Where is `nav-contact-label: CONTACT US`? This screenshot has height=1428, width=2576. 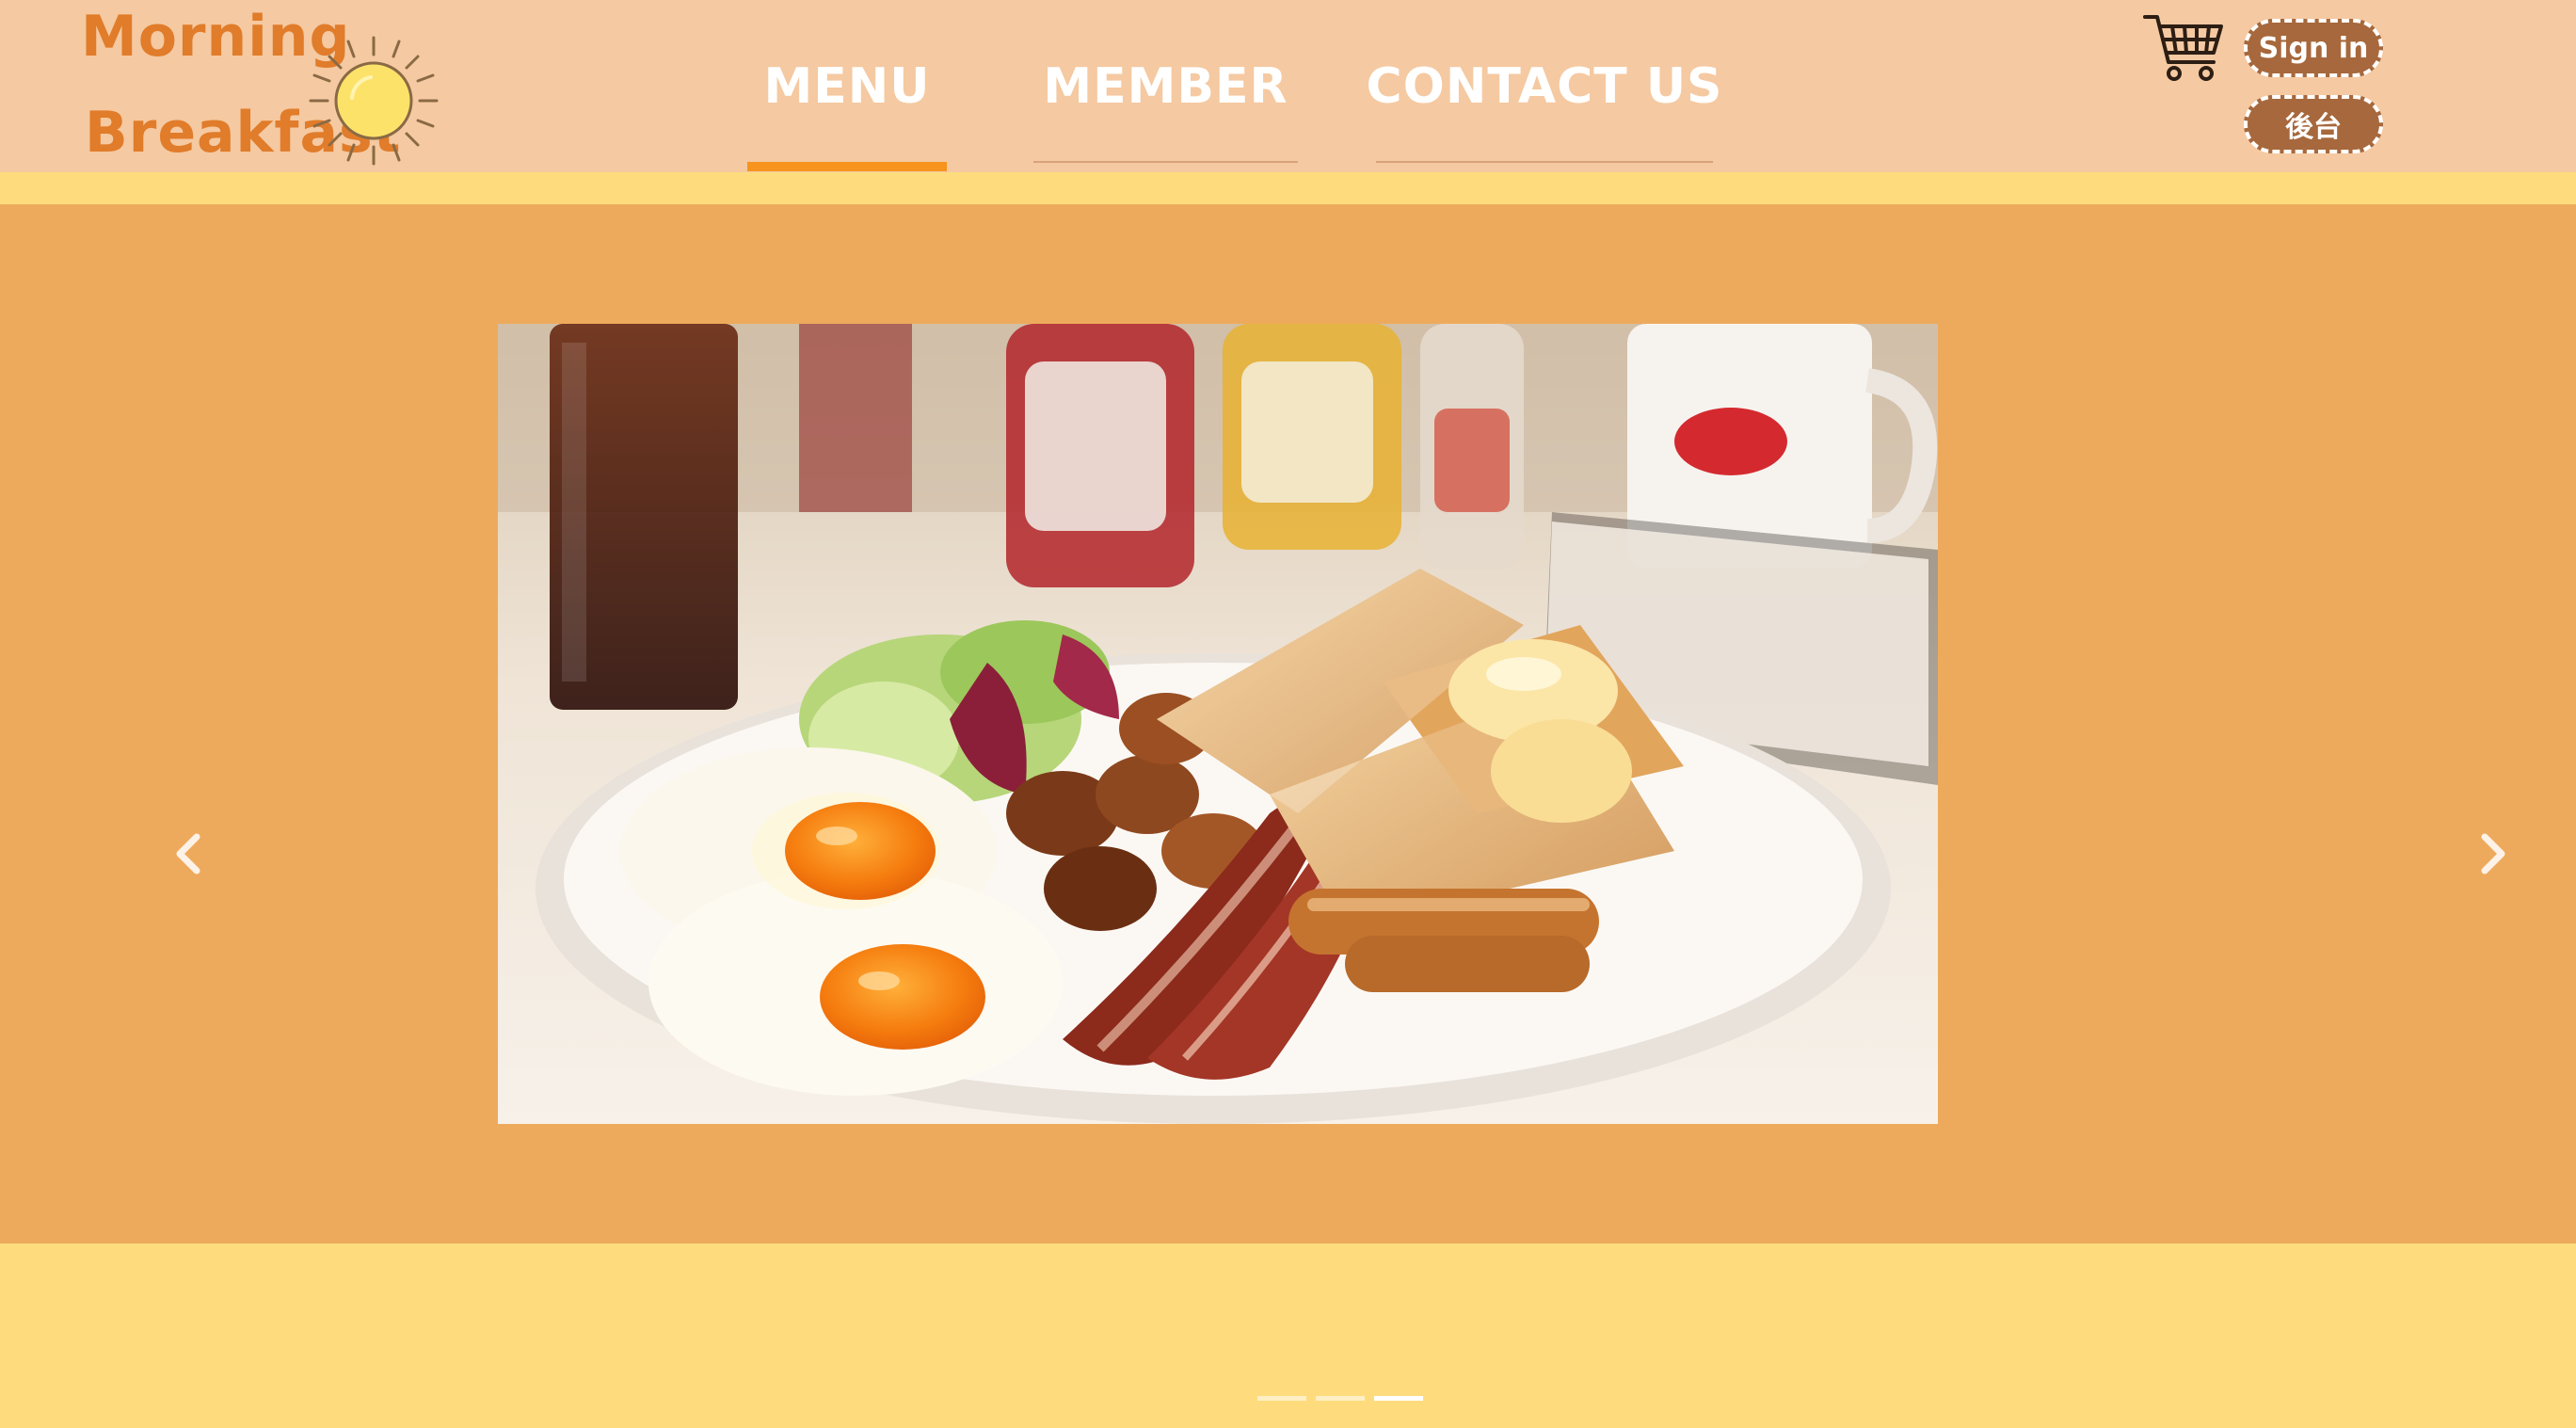 nav-contact-label: CONTACT US is located at coordinates (1544, 86).